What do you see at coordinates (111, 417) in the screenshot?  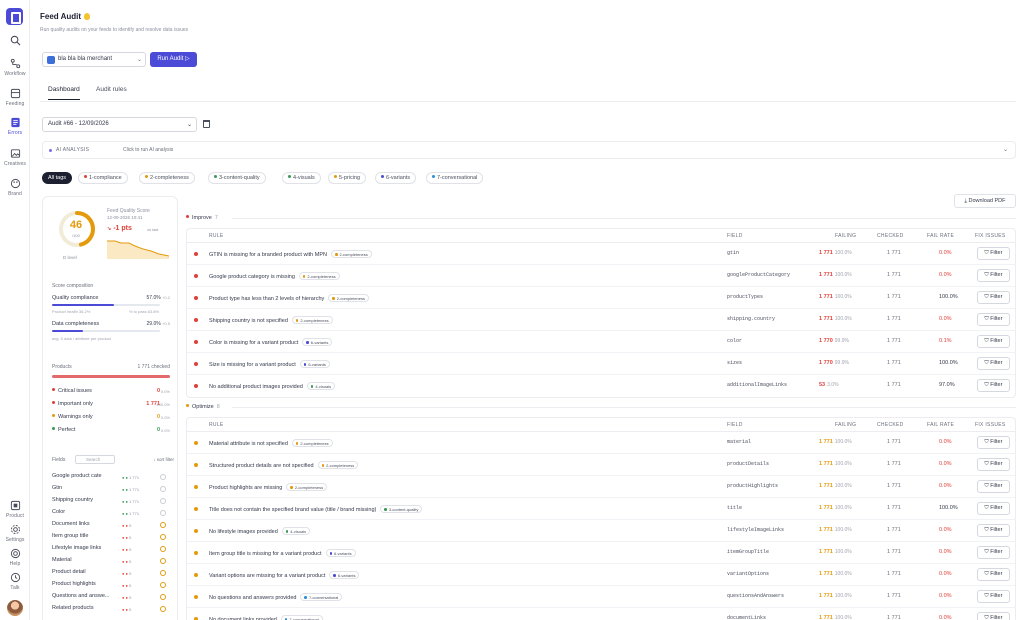 I see `products-row-warnings: Warnings only 0 0.0%` at bounding box center [111, 417].